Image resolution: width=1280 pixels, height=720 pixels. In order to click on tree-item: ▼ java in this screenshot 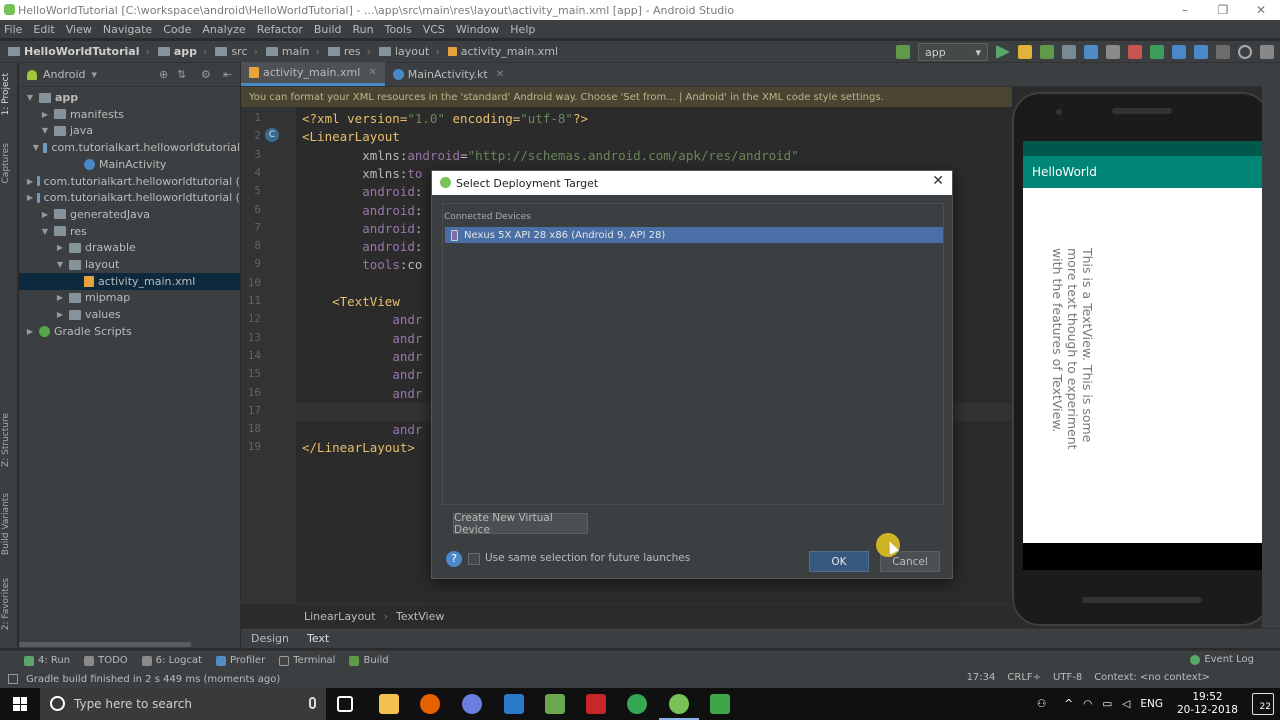, I will do `click(129, 130)`.